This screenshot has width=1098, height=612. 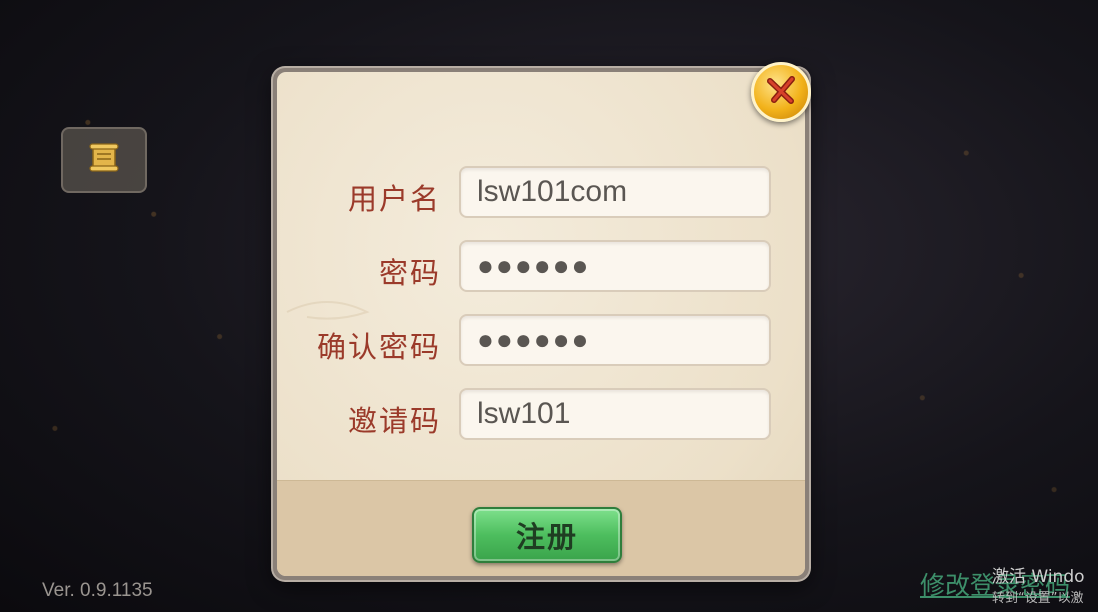 What do you see at coordinates (1038, 577) in the screenshot?
I see `watermark-line1: 激活 Windo` at bounding box center [1038, 577].